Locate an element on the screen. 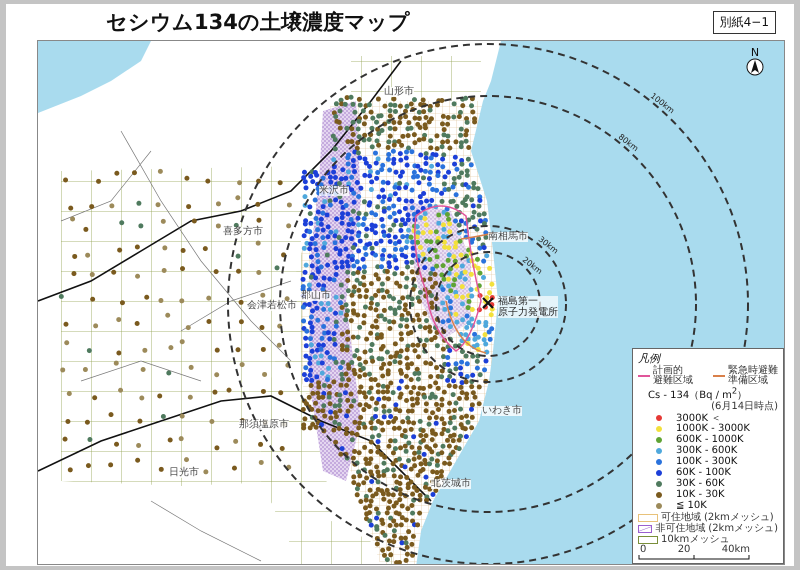 This screenshot has height=570, width=800. date-label: (6月14日時点) is located at coordinates (744, 407).